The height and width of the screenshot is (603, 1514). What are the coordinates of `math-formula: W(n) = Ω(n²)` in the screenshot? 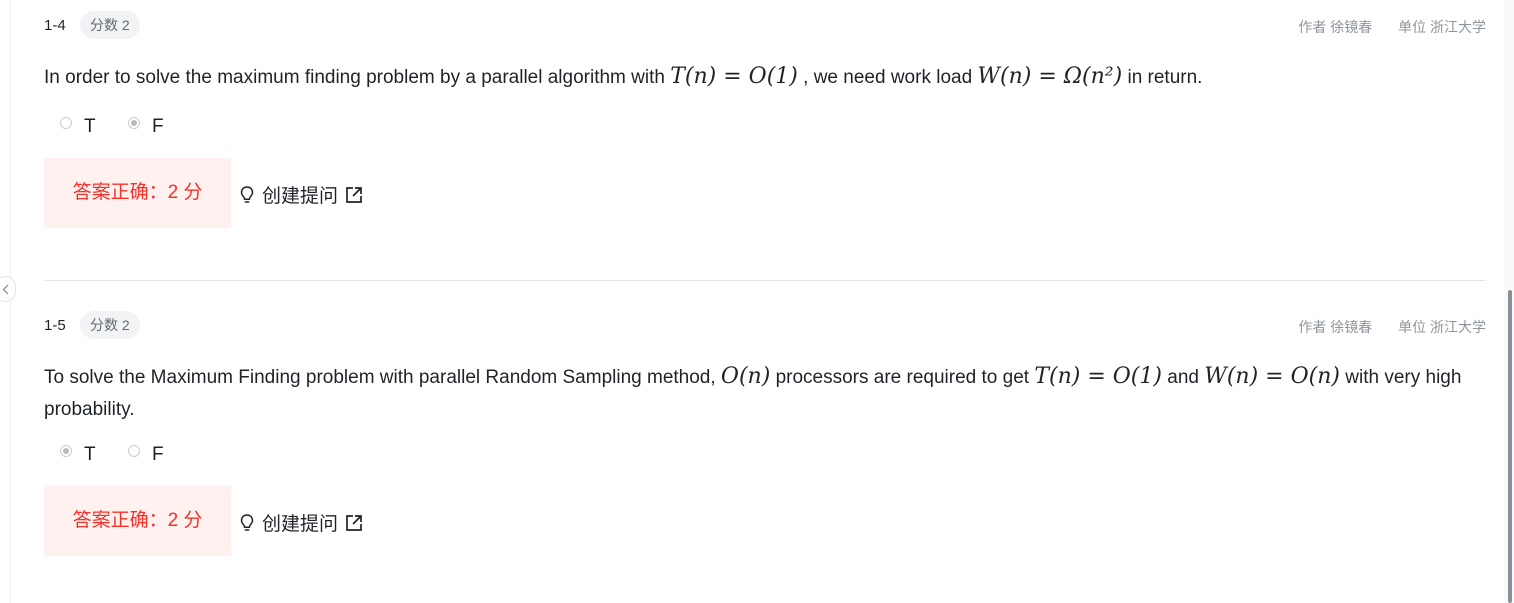 It's located at (1050, 76).